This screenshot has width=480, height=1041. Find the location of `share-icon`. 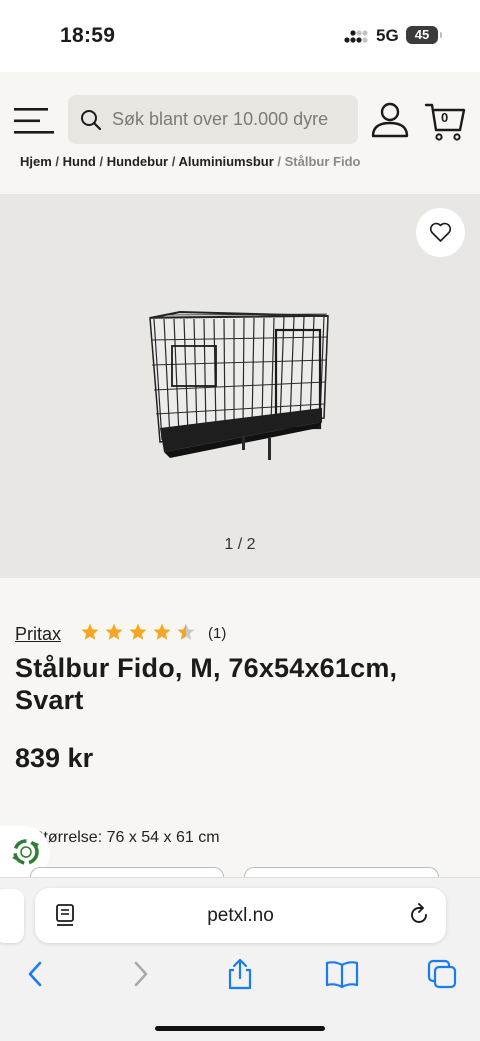

share-icon is located at coordinates (240, 974).